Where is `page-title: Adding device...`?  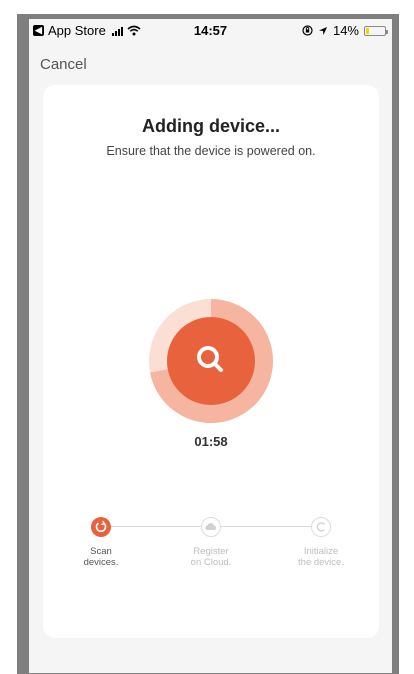 page-title: Adding device... is located at coordinates (211, 126).